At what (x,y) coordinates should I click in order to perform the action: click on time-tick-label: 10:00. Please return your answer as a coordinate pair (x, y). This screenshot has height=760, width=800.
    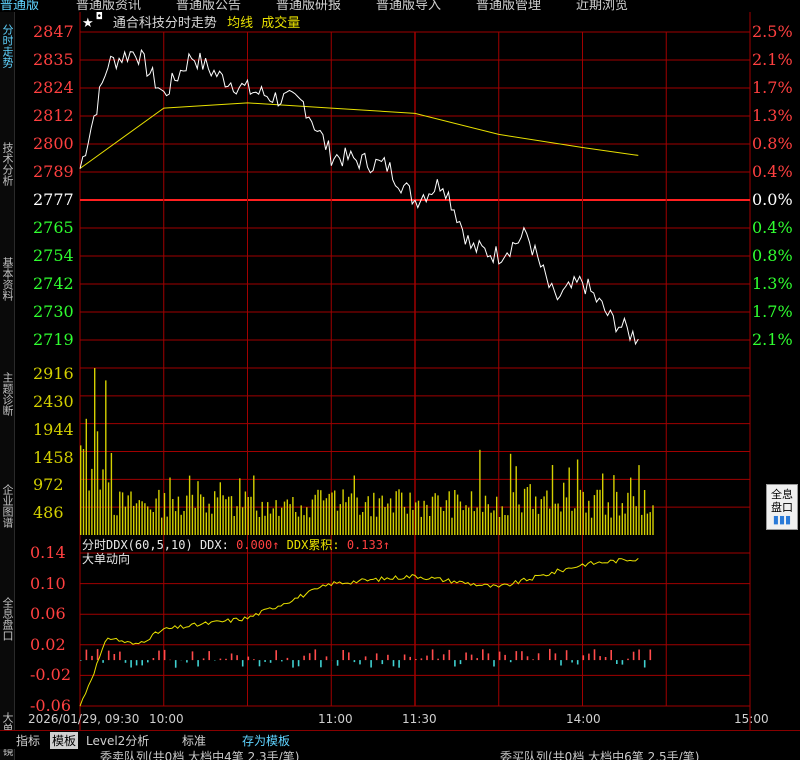
    Looking at the image, I should click on (166, 719).